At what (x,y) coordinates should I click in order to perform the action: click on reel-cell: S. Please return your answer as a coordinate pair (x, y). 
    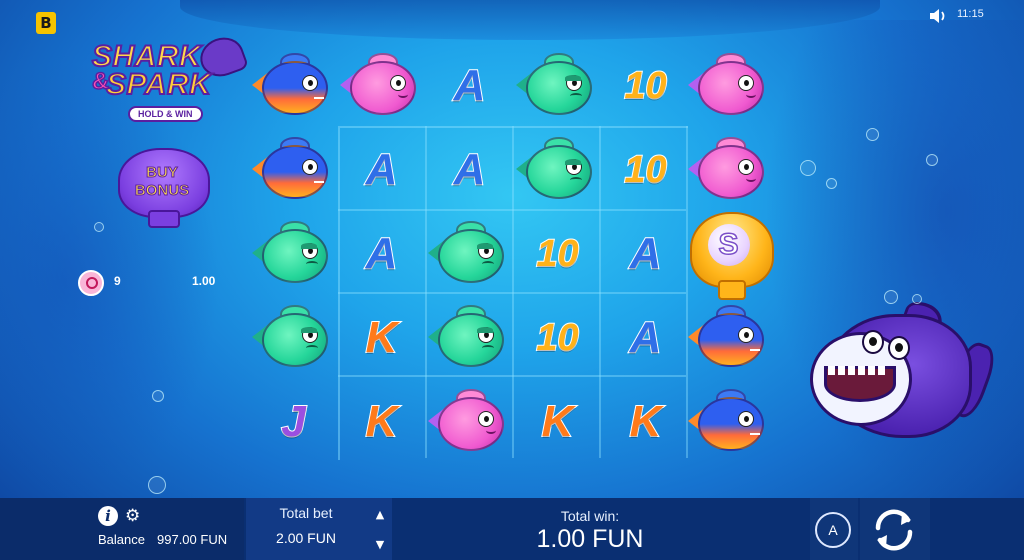
    Looking at the image, I should click on (730, 255).